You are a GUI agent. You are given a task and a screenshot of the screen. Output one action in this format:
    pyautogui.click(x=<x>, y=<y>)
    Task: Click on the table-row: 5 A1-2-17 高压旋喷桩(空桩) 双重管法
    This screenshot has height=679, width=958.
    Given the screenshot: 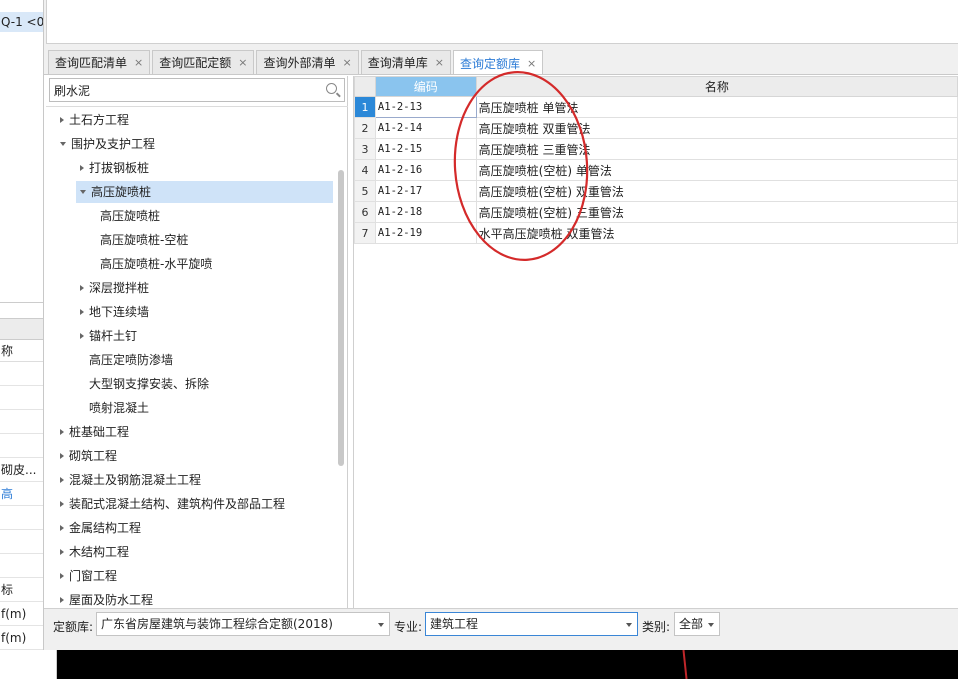 What is the action you would take?
    pyautogui.click(x=656, y=191)
    